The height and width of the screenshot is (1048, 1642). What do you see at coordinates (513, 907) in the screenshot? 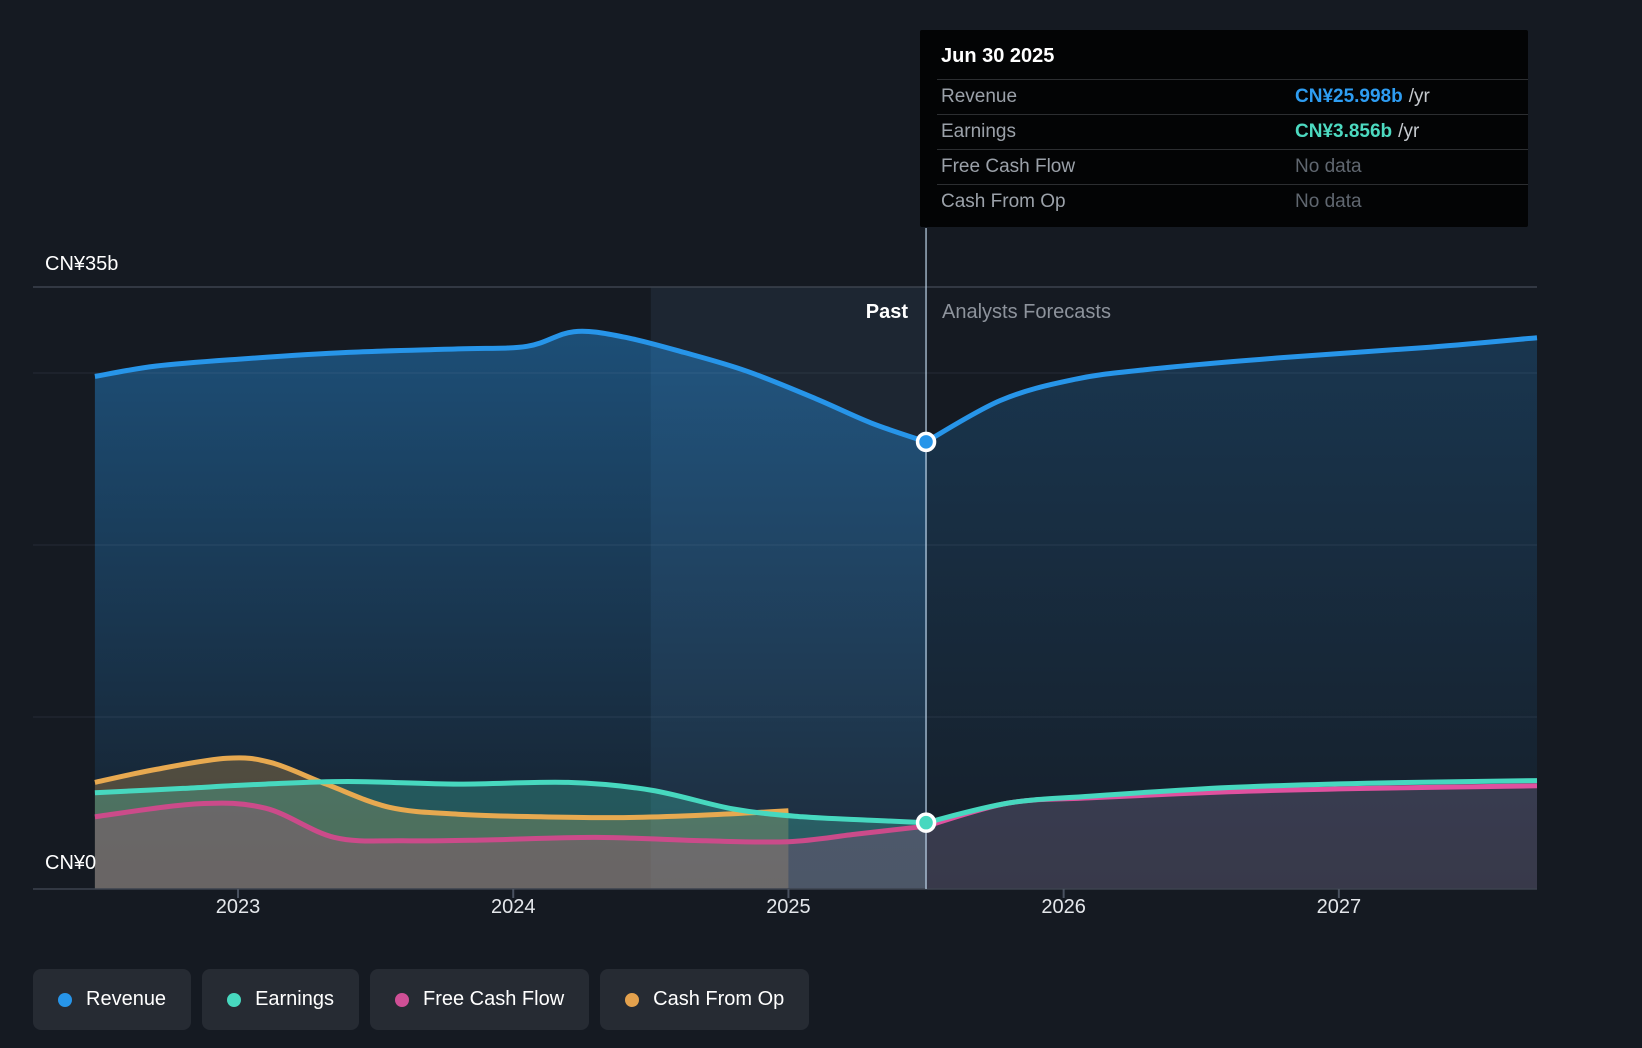
I see `x-tick-label: 2024` at bounding box center [513, 907].